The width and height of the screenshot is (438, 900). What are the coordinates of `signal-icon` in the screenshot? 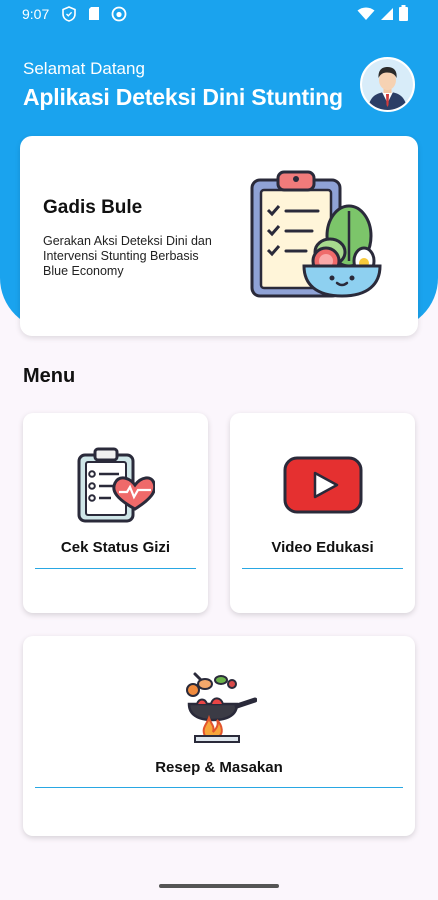 It's located at (387, 14).